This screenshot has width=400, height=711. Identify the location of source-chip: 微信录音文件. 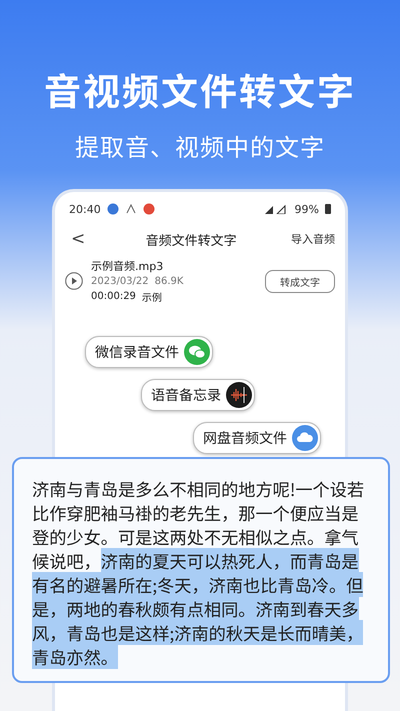
(149, 352).